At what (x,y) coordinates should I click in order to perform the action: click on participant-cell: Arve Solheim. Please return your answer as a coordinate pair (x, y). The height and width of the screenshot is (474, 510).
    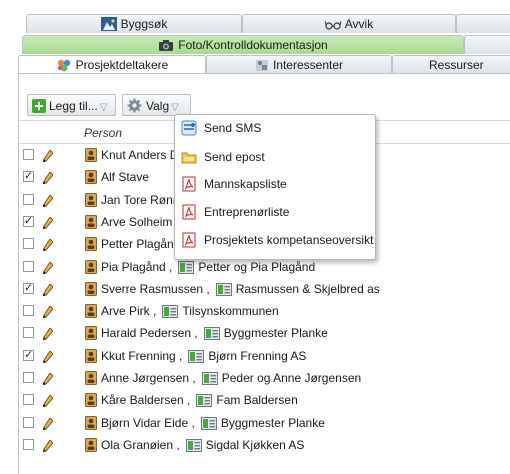
    Looking at the image, I should click on (128, 223).